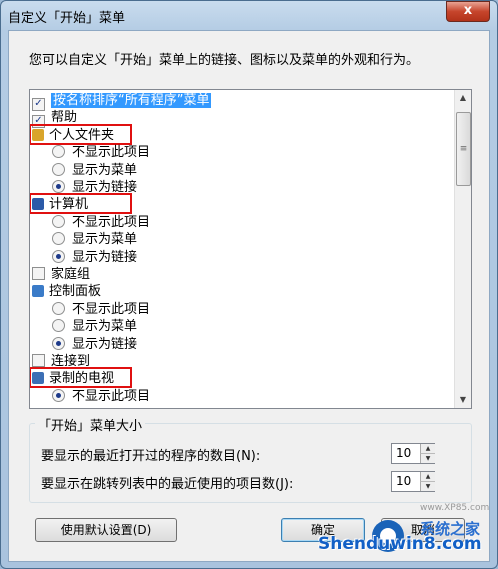 The height and width of the screenshot is (569, 498). What do you see at coordinates (106, 530) in the screenshot?
I see `use-default-settings-button: 使用默认设置(D)` at bounding box center [106, 530].